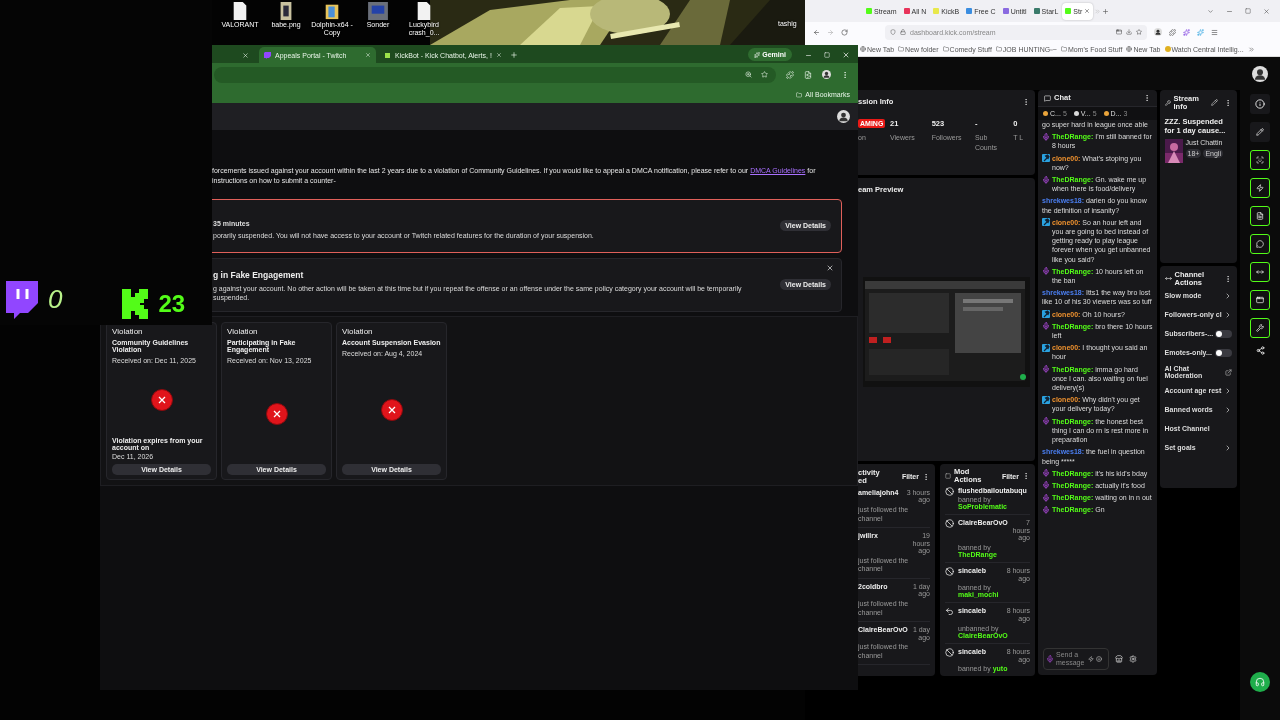 The height and width of the screenshot is (720, 1280). I want to click on download-icon, so click(1129, 32).